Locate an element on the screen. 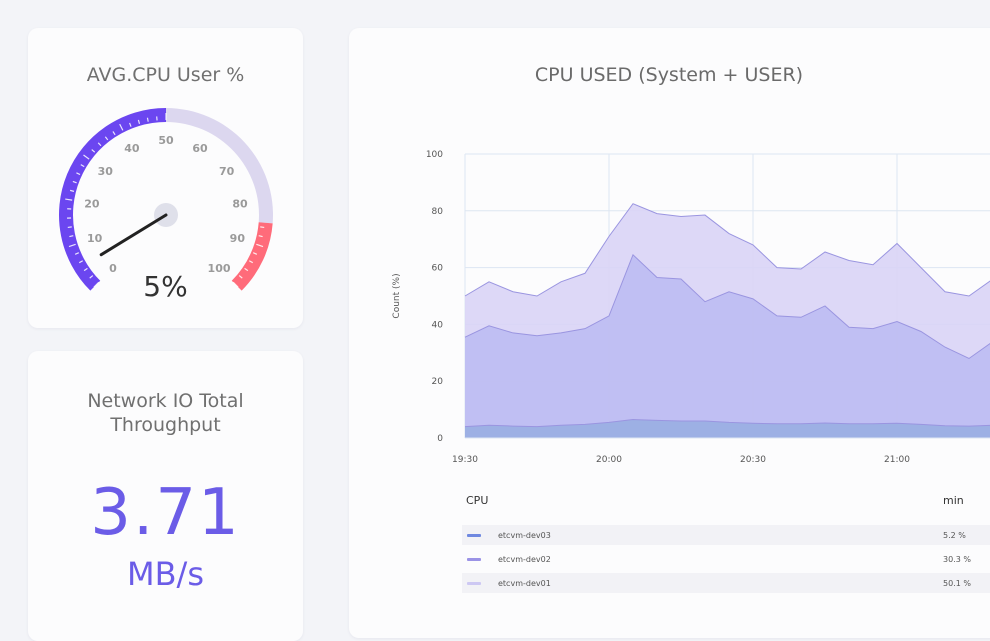  network-title-line2: Throughput is located at coordinates (165, 425).